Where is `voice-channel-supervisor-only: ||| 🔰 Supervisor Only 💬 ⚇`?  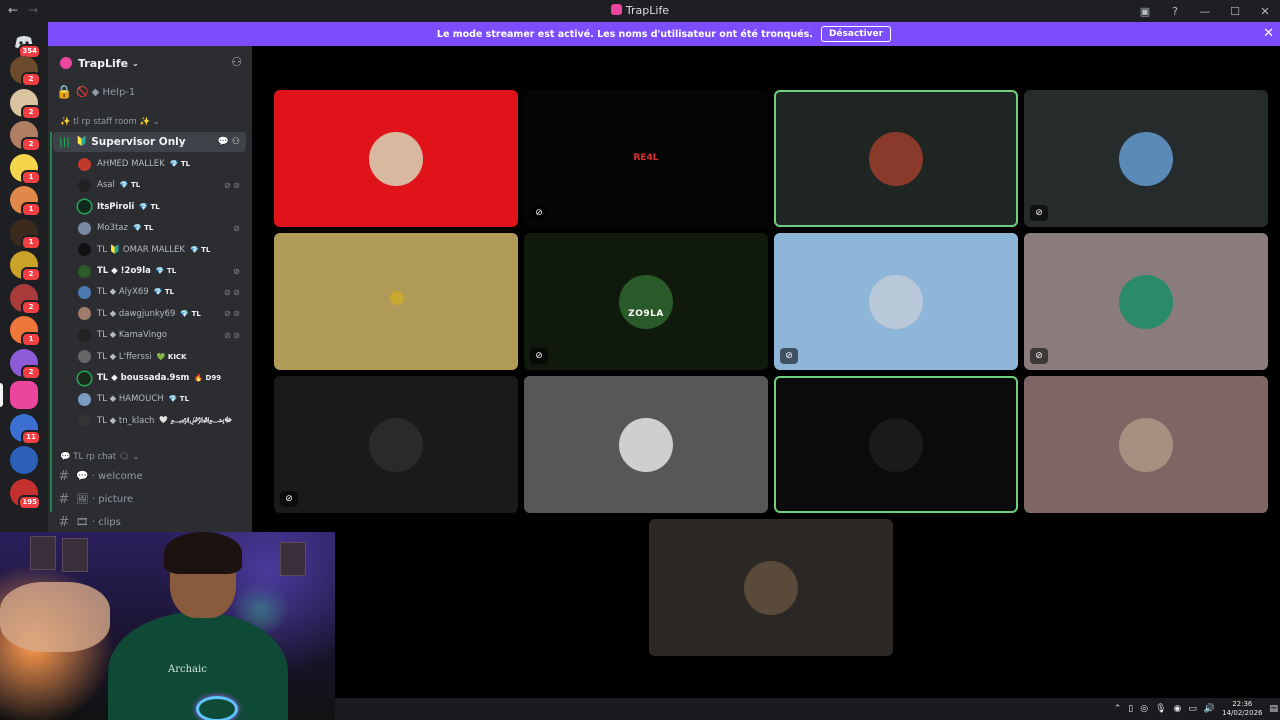 voice-channel-supervisor-only: ||| 🔰 Supervisor Only 💬 ⚇ is located at coordinates (149, 142).